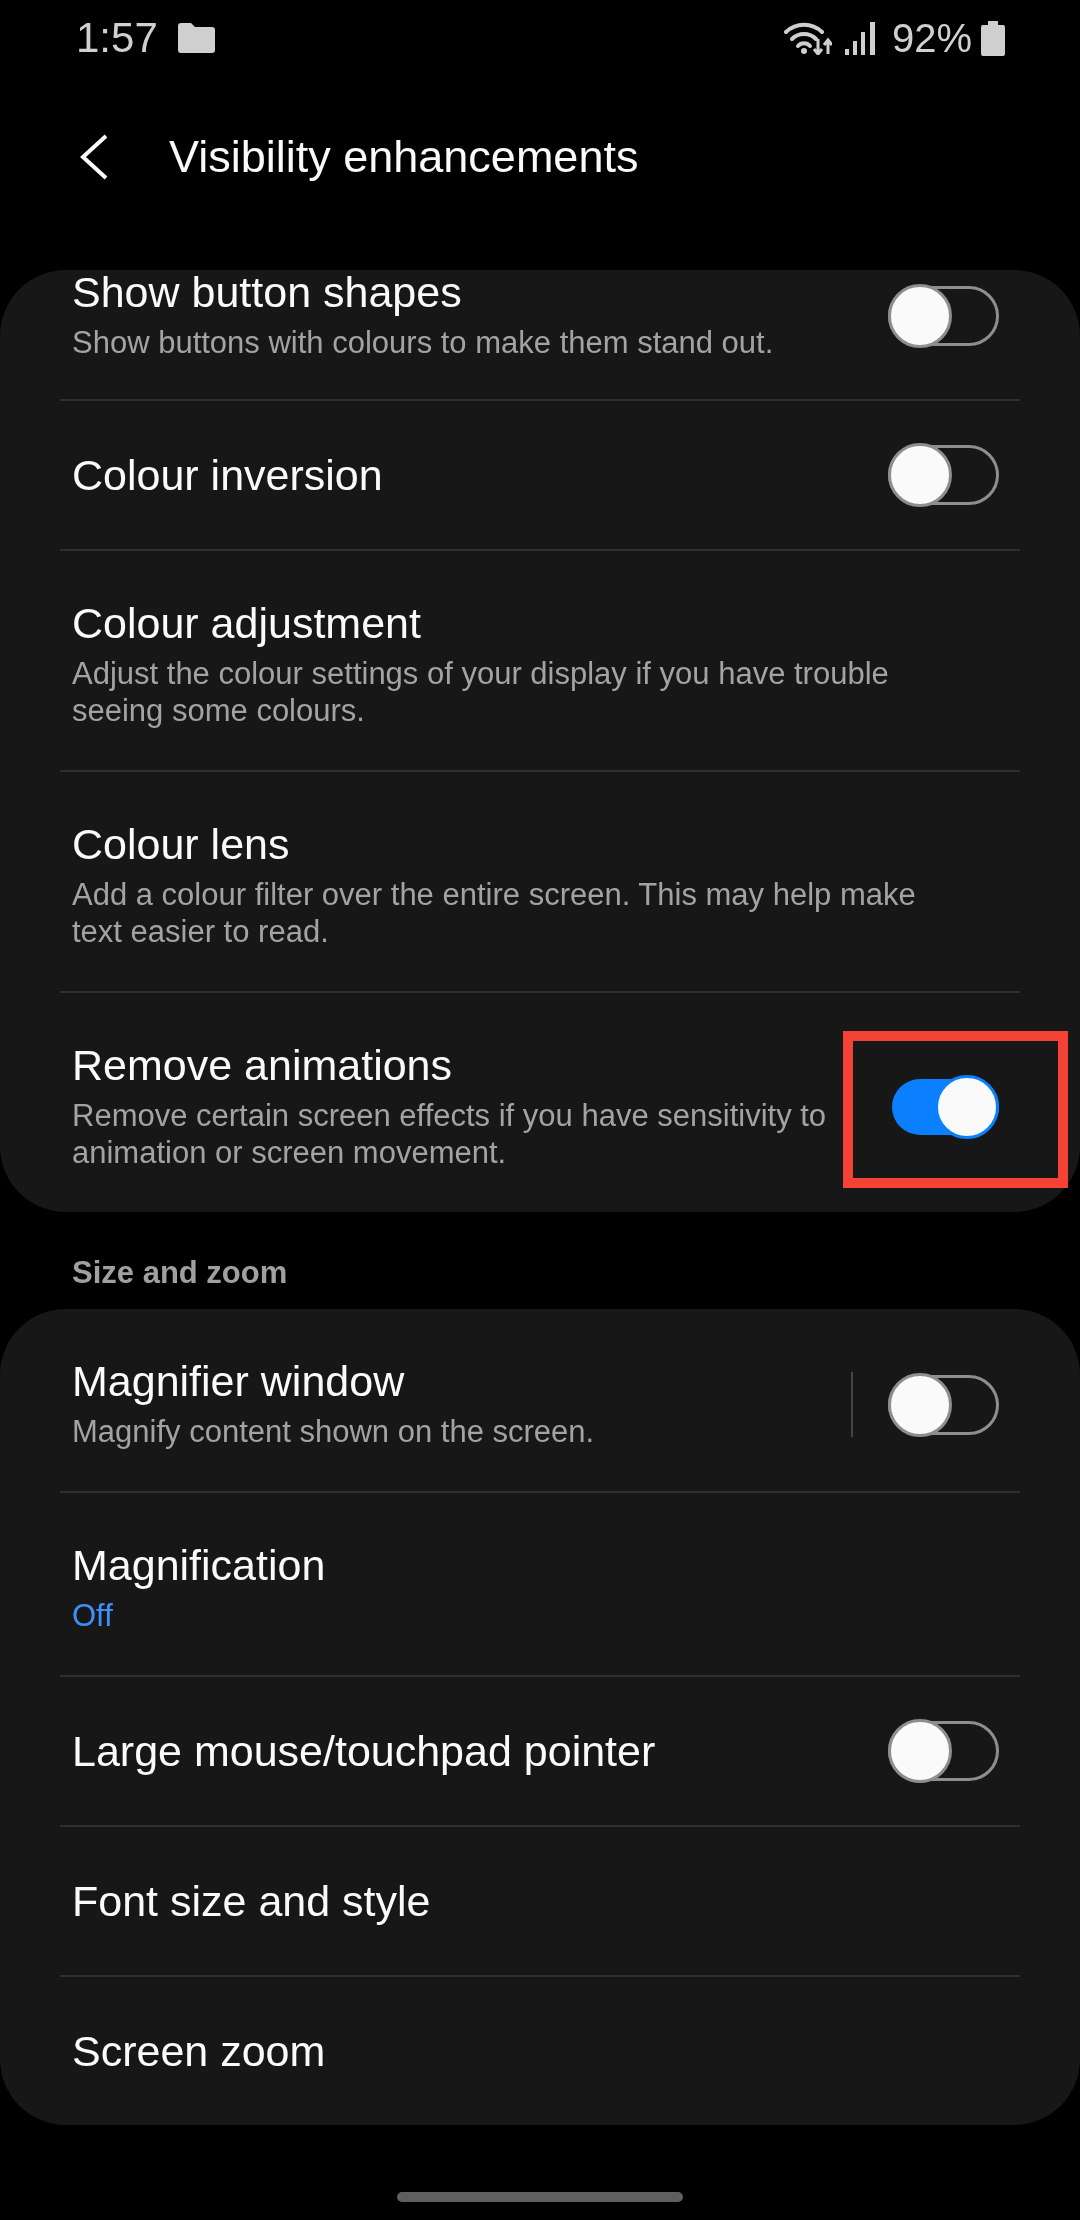 This screenshot has height=2220, width=1080. Describe the element at coordinates (423, 342) in the screenshot. I see `setting-description: Show buttons with colours to make them stand out.` at that location.